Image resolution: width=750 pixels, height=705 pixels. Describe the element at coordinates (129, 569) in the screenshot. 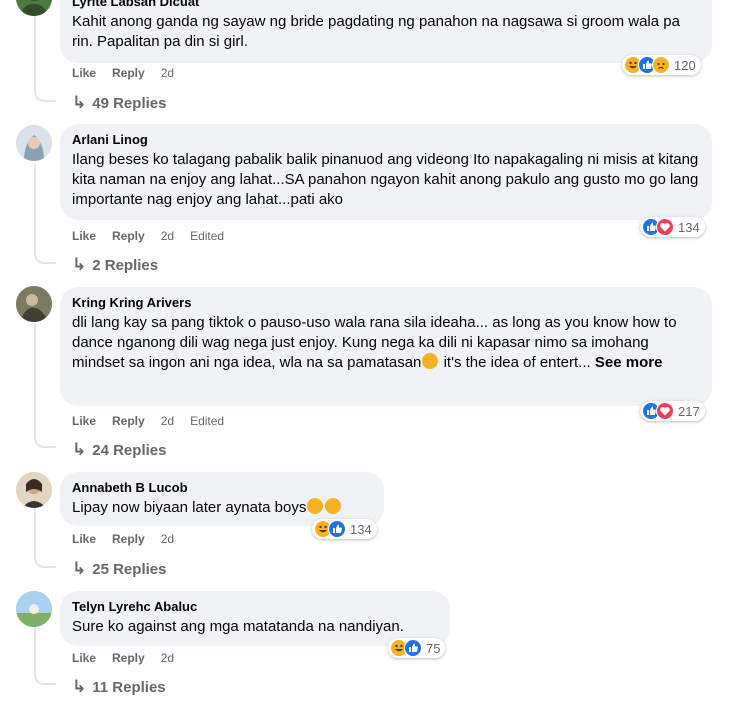

I see `replies-label: 25 Replies` at that location.